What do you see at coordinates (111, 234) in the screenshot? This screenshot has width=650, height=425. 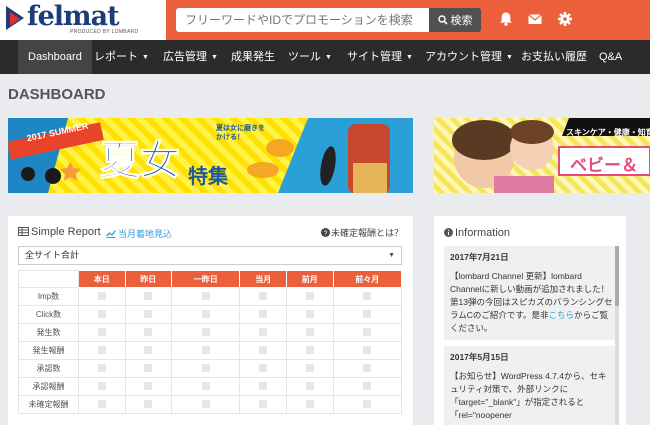 I see `line-chart-icon` at bounding box center [111, 234].